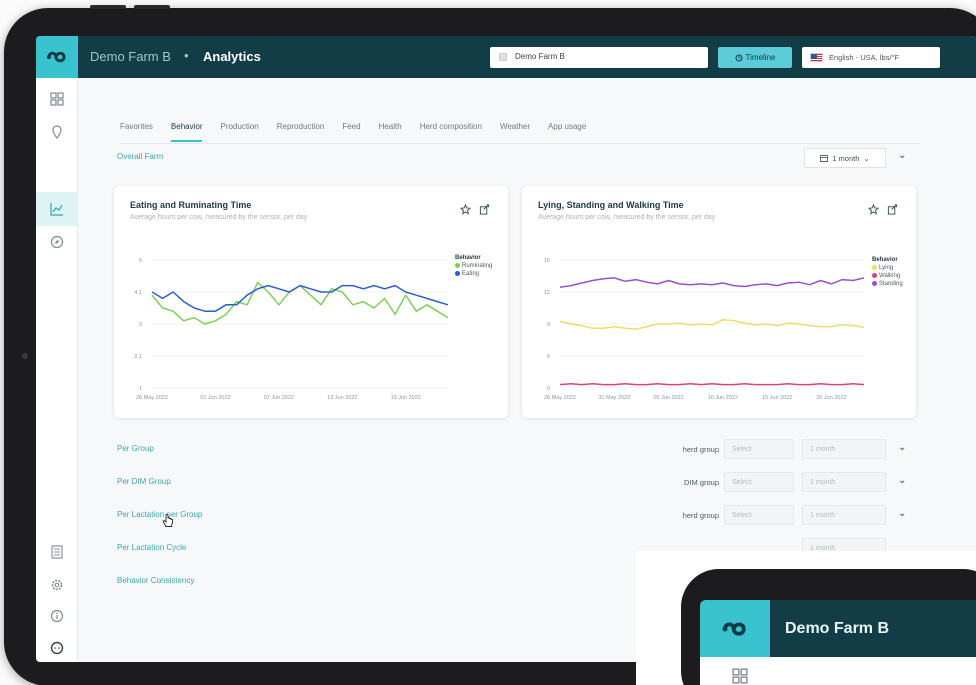 This screenshot has height=685, width=976. Describe the element at coordinates (548, 325) in the screenshot. I see `y-tick-label: 9` at that location.